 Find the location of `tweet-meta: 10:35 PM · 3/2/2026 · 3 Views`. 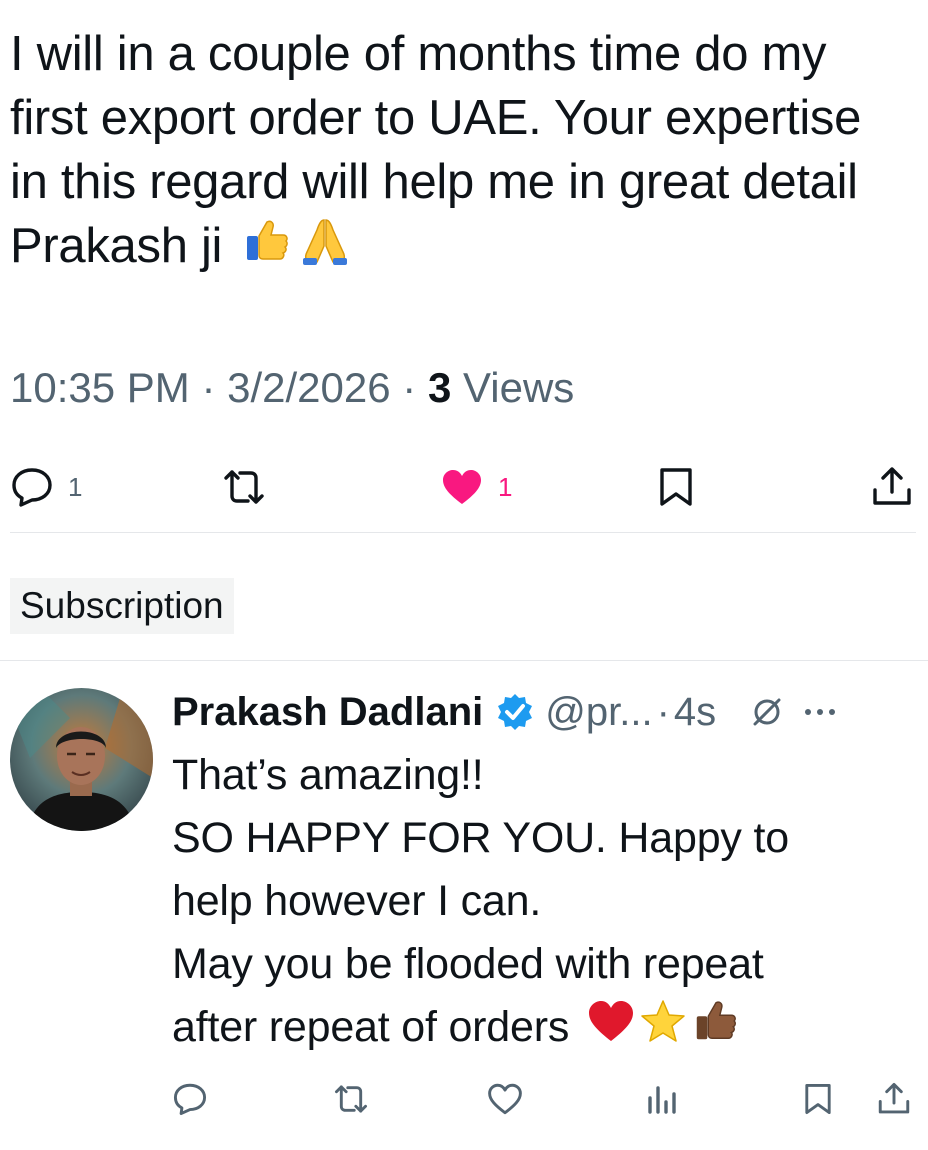

tweet-meta: 10:35 PM · 3/2/2026 · 3 Views is located at coordinates (292, 388).